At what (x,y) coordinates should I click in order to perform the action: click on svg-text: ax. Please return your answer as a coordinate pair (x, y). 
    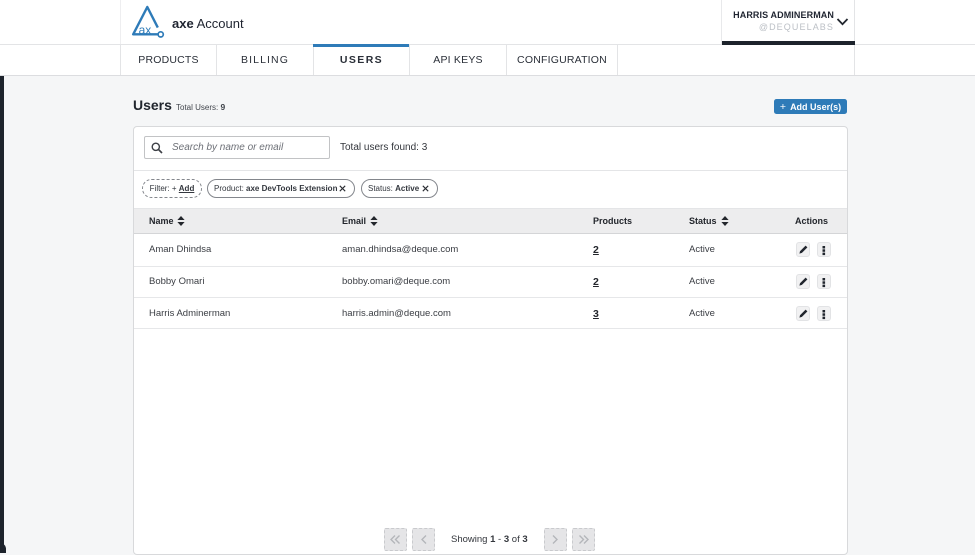
    Looking at the image, I should click on (145, 30).